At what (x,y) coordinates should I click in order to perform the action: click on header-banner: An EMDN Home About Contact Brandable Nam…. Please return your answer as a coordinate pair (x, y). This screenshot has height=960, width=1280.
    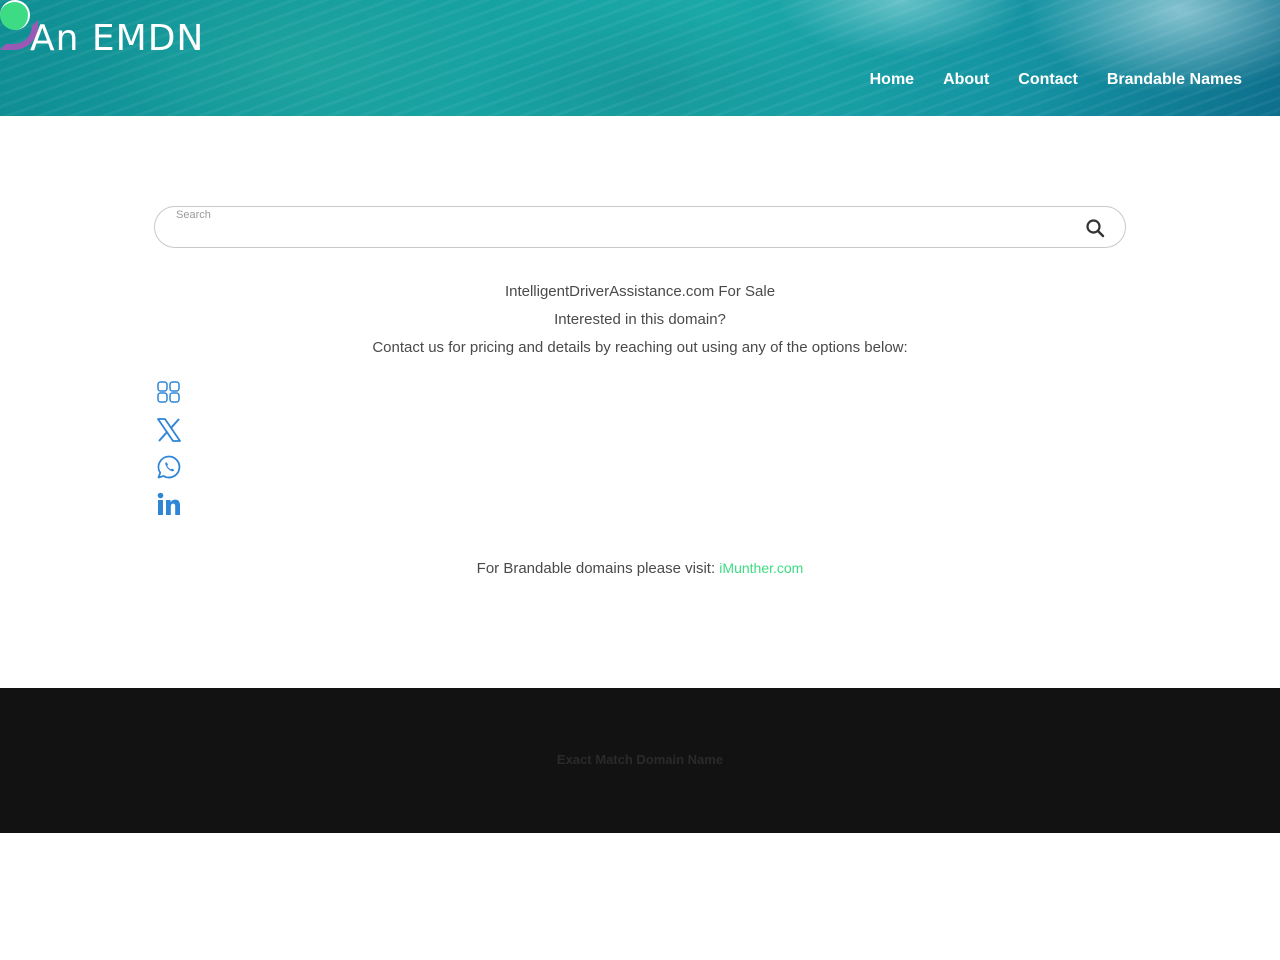
    Looking at the image, I should click on (640, 58).